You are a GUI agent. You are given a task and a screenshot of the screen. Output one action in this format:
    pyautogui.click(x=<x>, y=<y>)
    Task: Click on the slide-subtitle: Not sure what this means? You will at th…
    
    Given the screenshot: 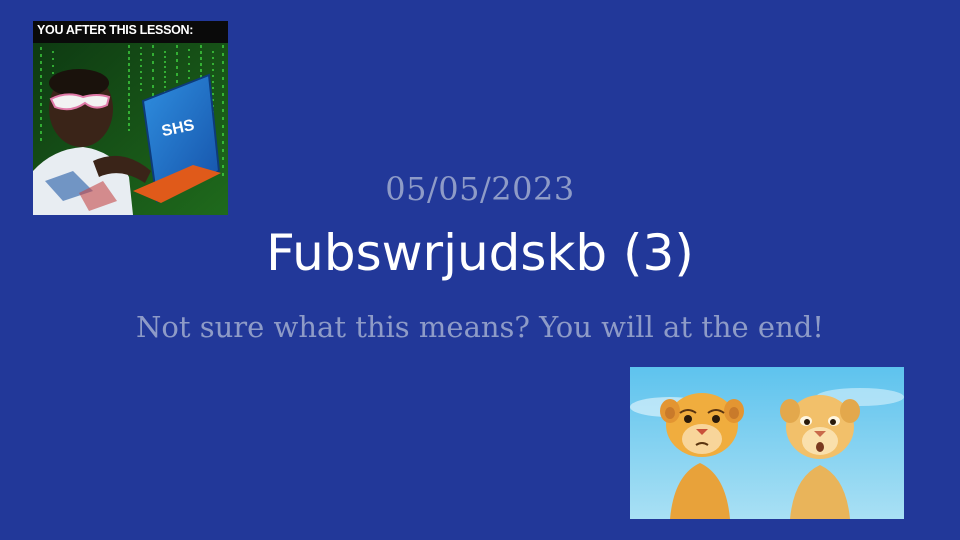 What is the action you would take?
    pyautogui.click(x=480, y=327)
    